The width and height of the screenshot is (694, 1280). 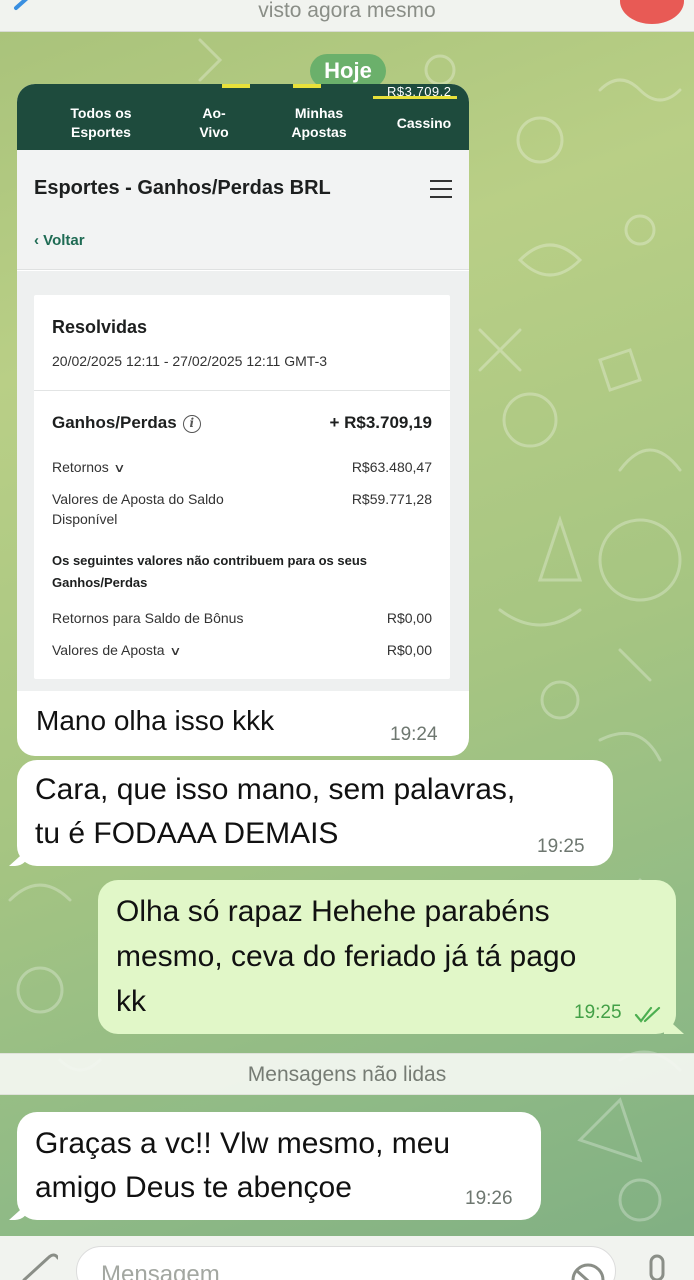 I want to click on chevron-left-icon: ‹, so click(x=39, y=240).